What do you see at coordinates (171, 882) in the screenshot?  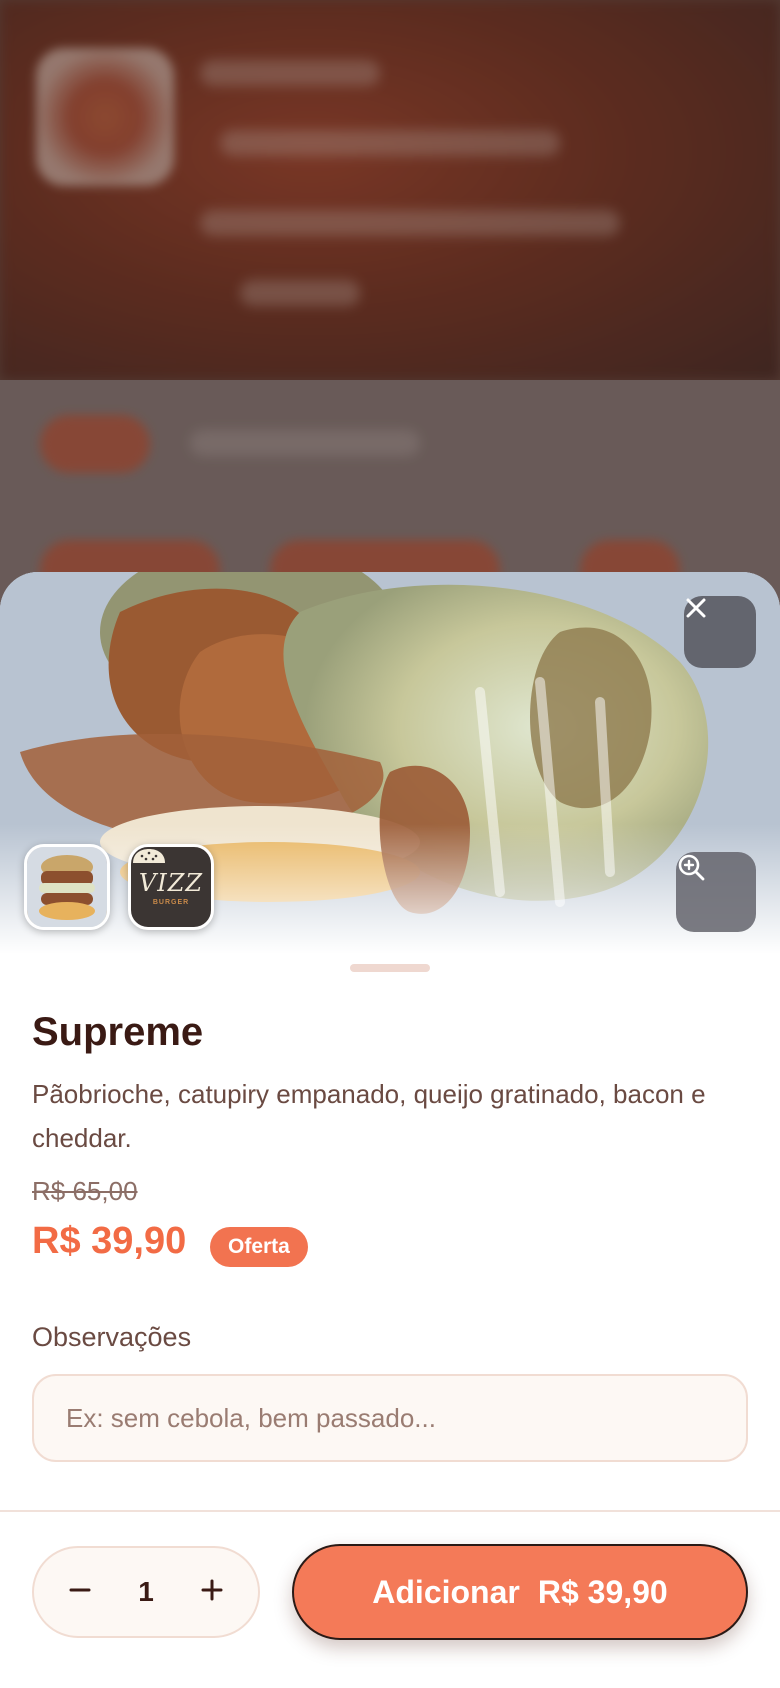 I see `brand-logo-text: VIZZ` at bounding box center [171, 882].